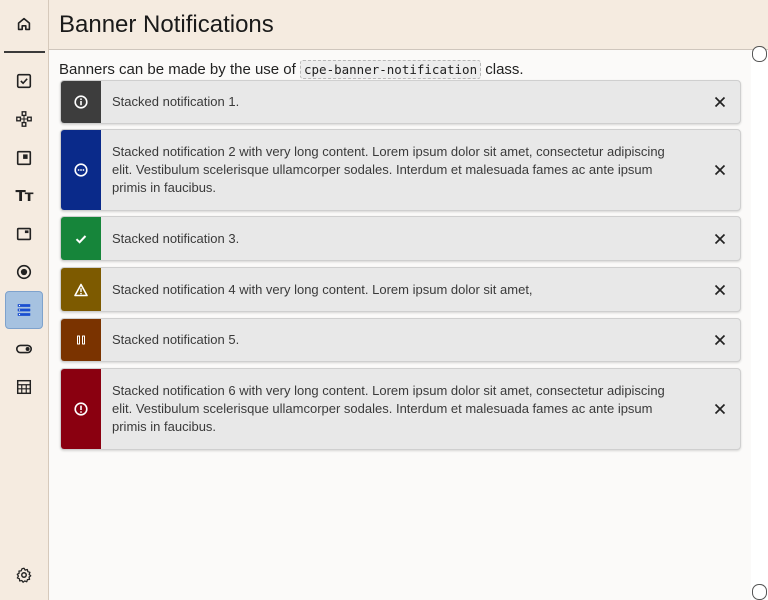 This screenshot has height=600, width=768. I want to click on home-icon, so click(24, 24).